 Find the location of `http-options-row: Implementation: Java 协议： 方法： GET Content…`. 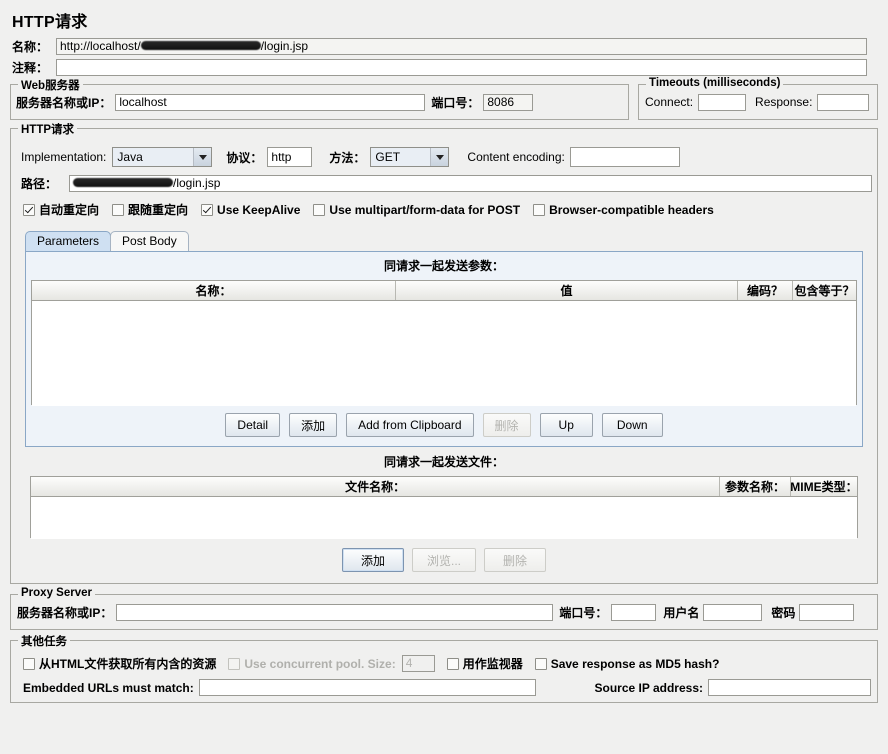

http-options-row: Implementation: Java 协议： 方法： GET Content… is located at coordinates (444, 148).